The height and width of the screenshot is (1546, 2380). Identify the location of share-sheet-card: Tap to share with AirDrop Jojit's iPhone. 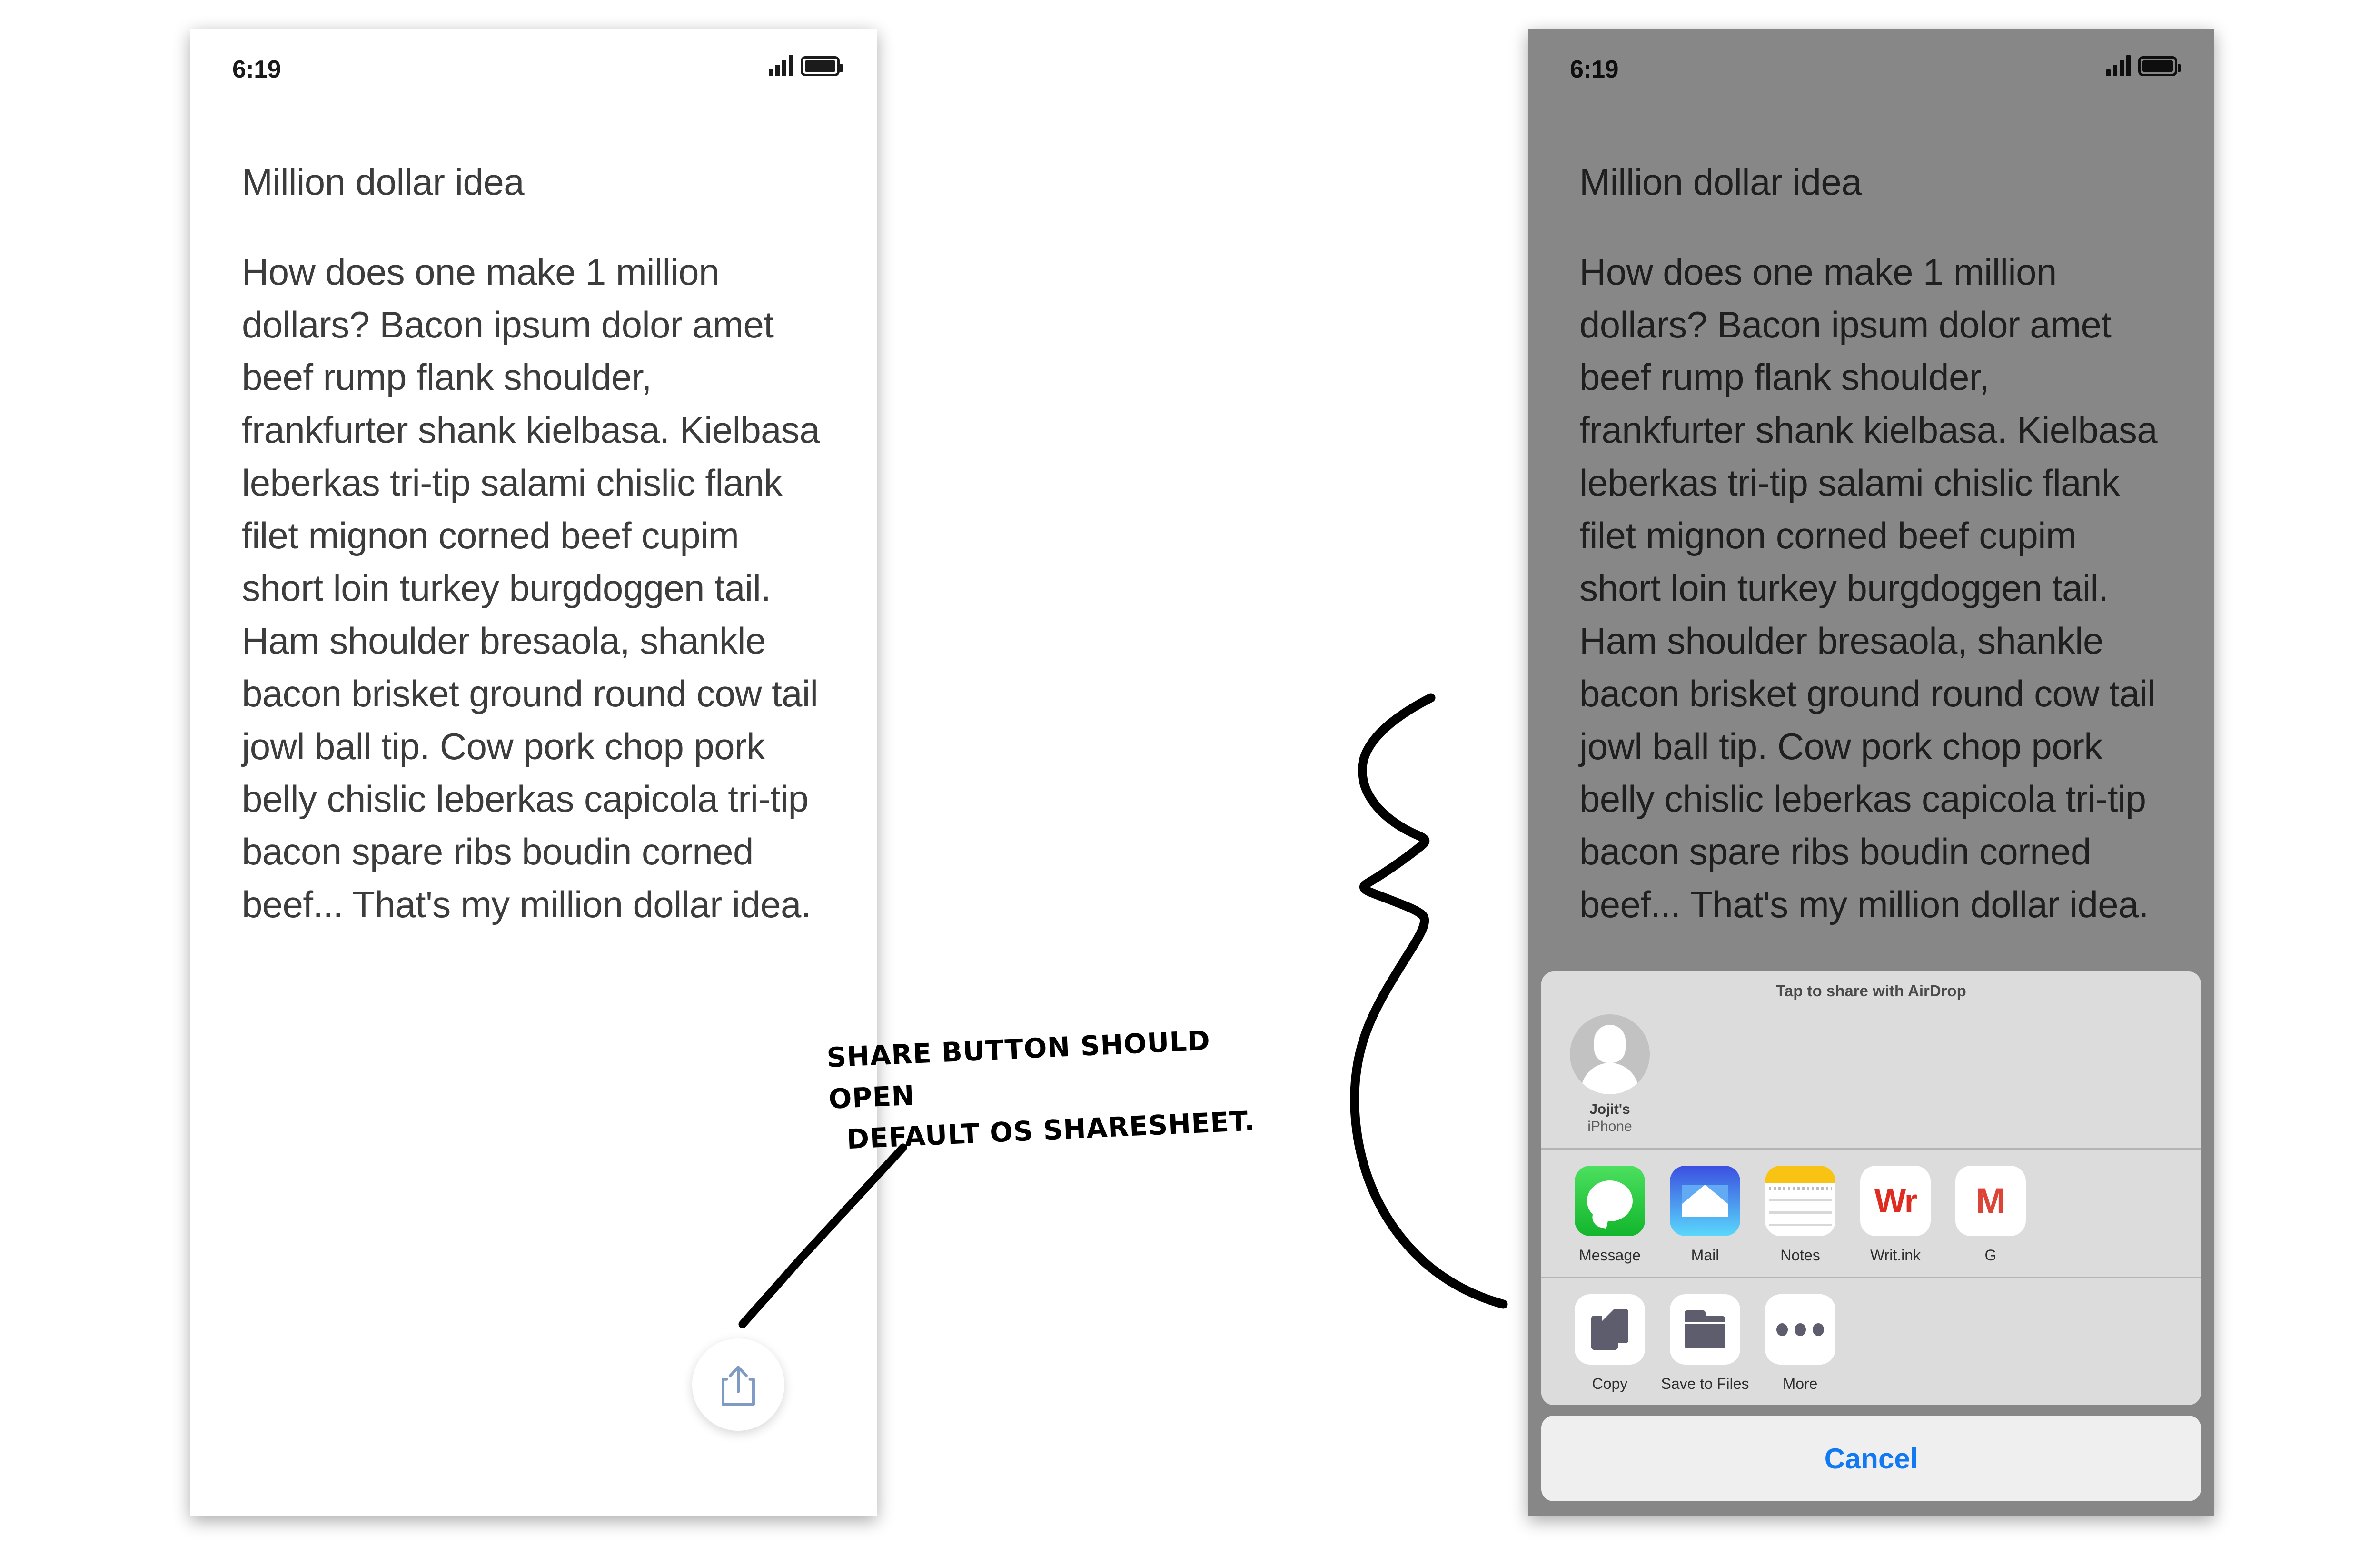
(1871, 1188).